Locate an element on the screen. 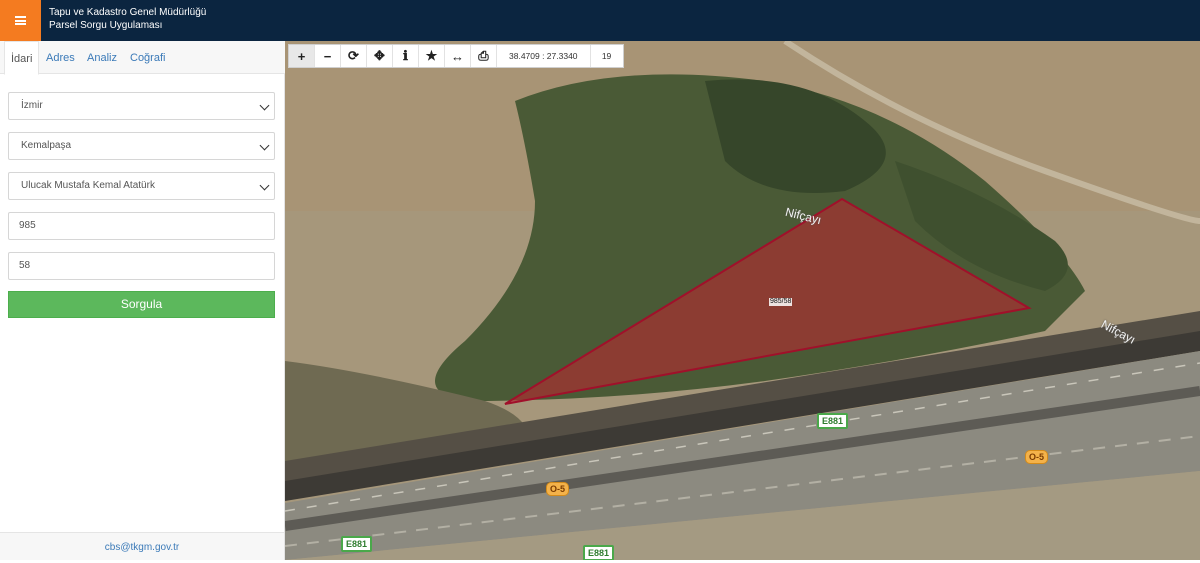 The height and width of the screenshot is (563, 1200). zoom-out-icon: − is located at coordinates (328, 56).